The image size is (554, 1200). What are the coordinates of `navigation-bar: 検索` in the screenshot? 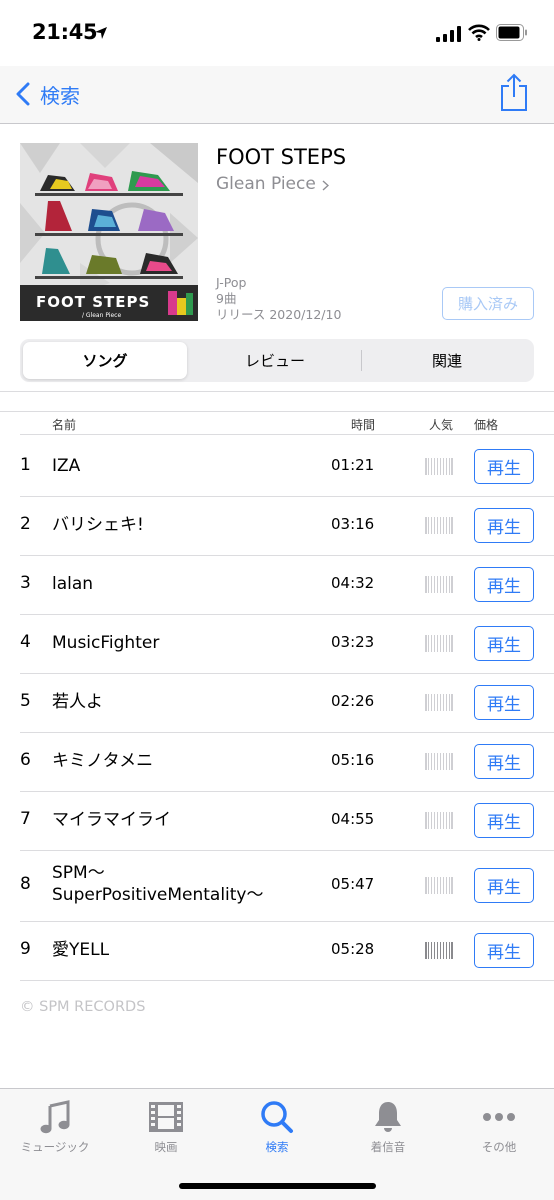 It's located at (277, 95).